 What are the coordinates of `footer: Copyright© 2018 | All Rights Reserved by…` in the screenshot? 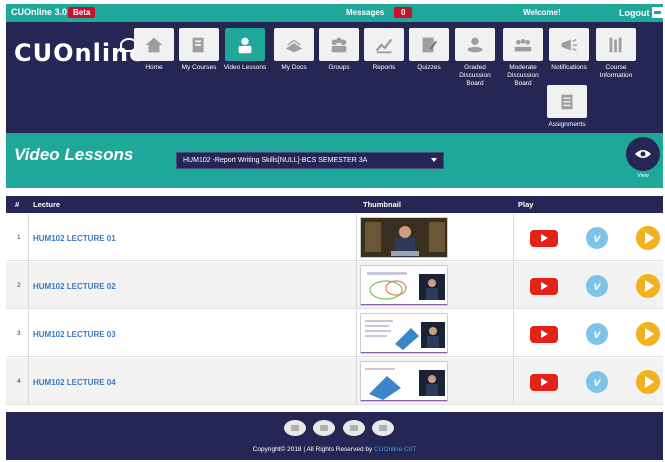 It's located at (334, 436).